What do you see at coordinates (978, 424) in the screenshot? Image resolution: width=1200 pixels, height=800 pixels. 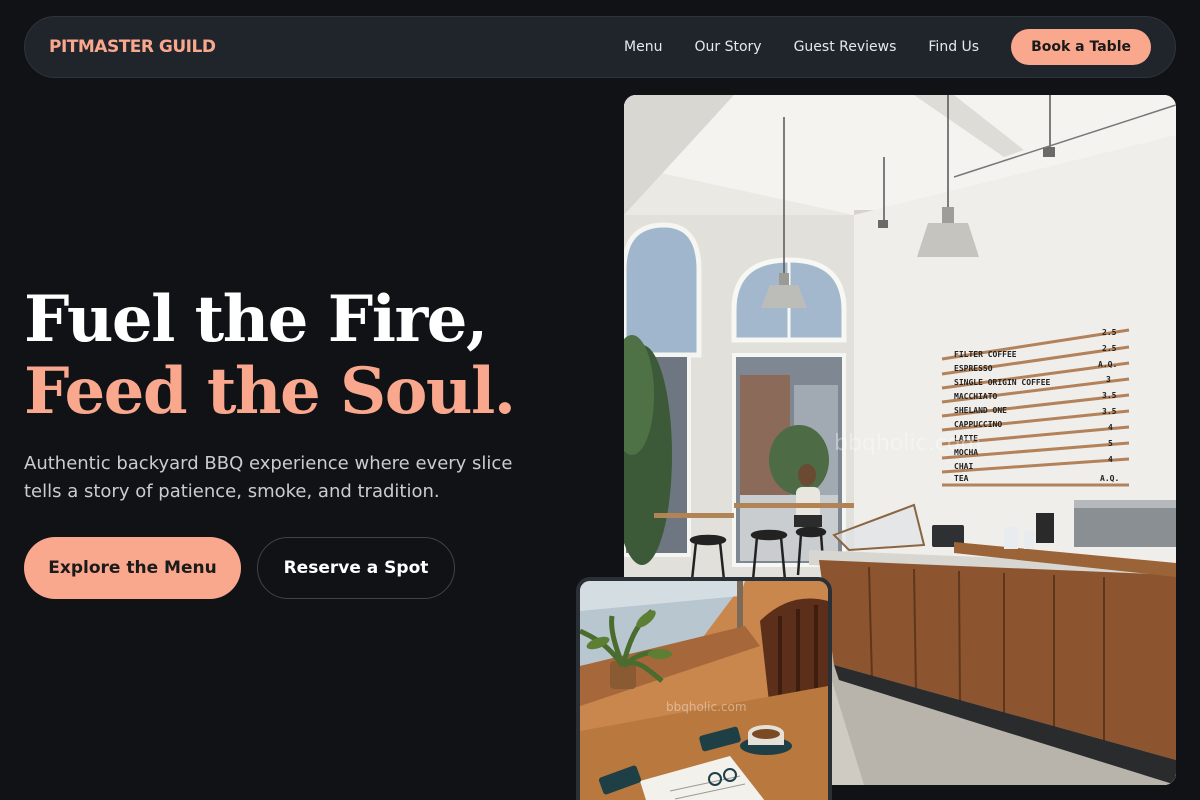 I see `menu-item-5: CAPPUCCINO` at bounding box center [978, 424].